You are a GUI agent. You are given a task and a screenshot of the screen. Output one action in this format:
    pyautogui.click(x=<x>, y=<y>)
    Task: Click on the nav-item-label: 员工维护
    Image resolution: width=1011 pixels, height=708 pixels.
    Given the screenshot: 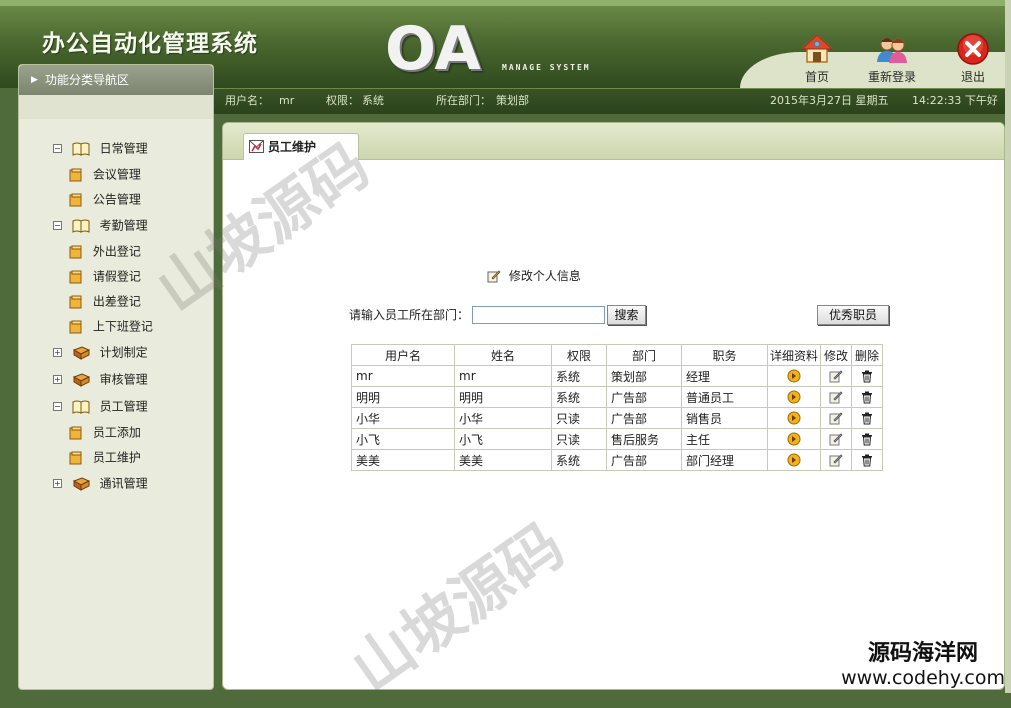 What is the action you would take?
    pyautogui.click(x=116, y=457)
    